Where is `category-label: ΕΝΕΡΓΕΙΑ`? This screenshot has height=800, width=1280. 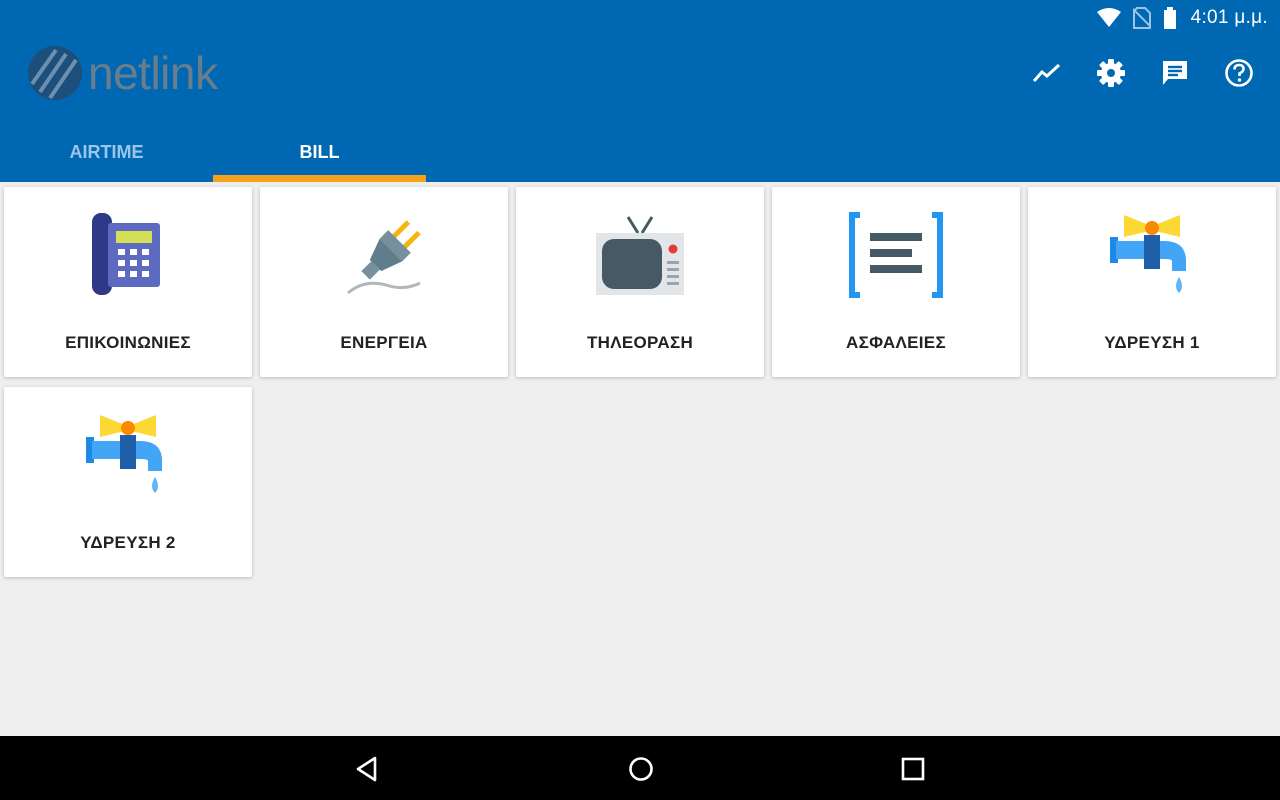
category-label: ΕΝΕΡΓΕΙΑ is located at coordinates (384, 342).